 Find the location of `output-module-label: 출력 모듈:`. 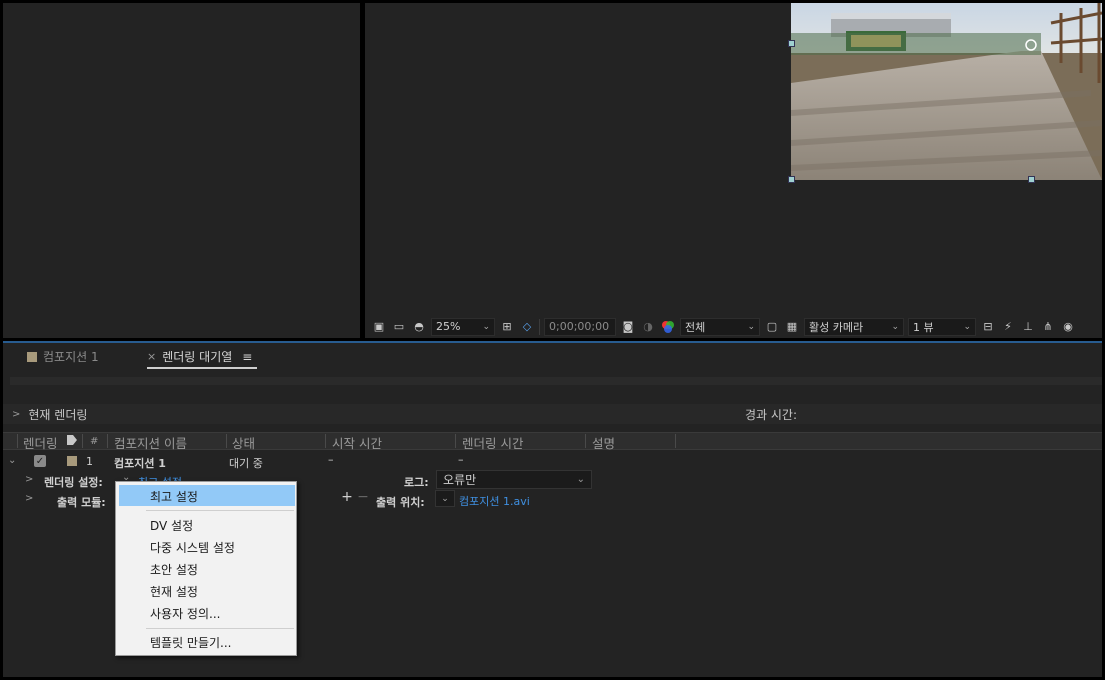

output-module-label: 출력 모듈: is located at coordinates (81, 502).